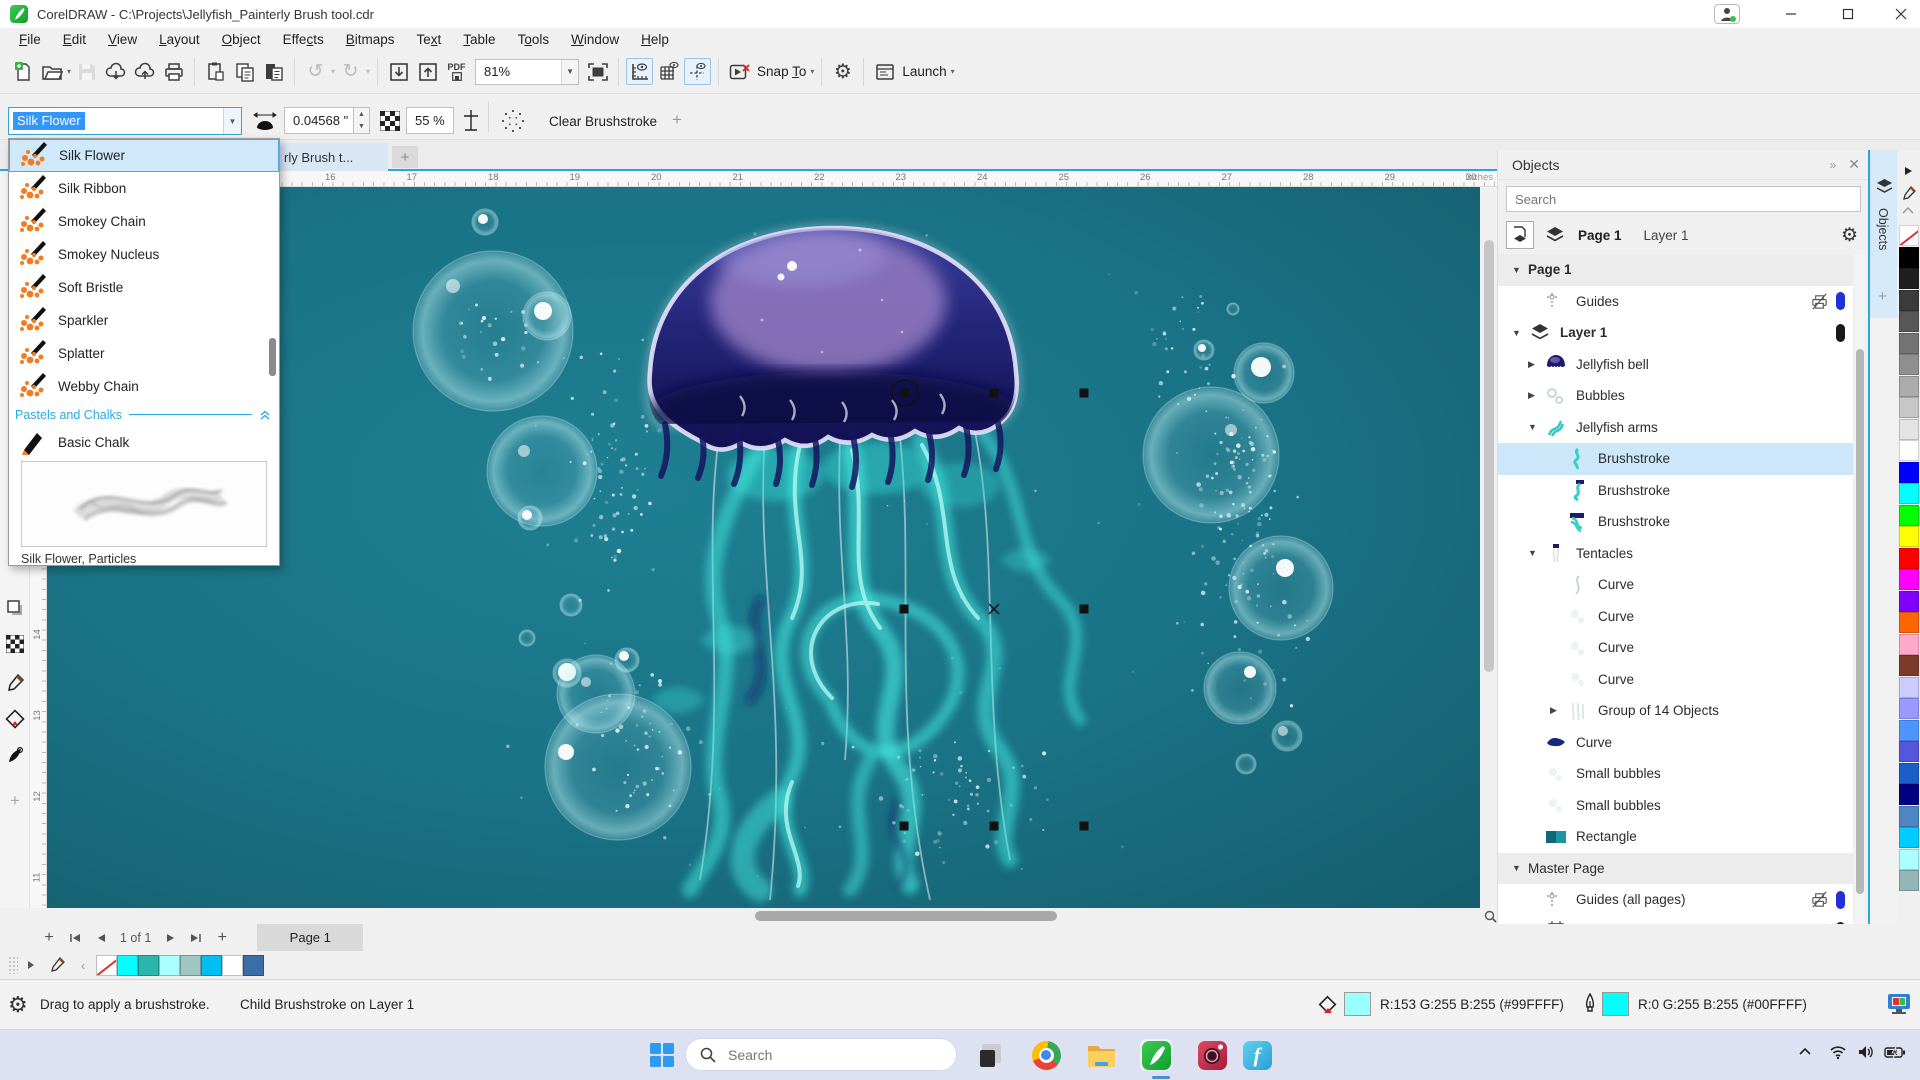 This screenshot has width=1920, height=1080. Describe the element at coordinates (1675, 805) in the screenshot. I see `tree-item-small-bubbles: Small bubbles` at that location.